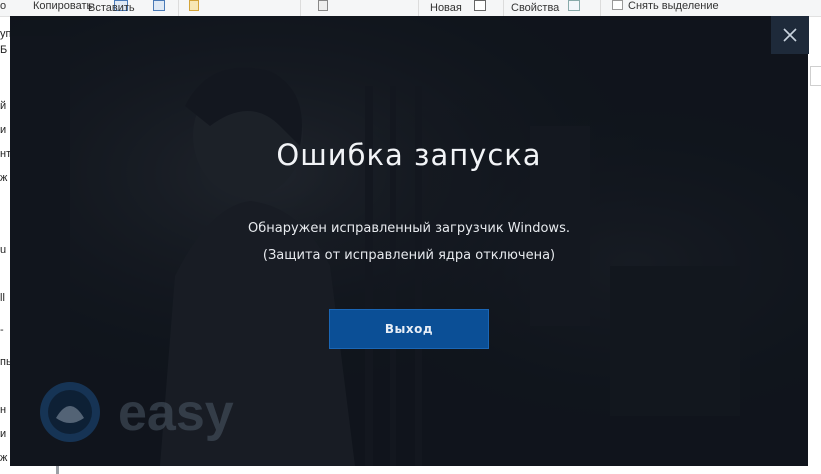 The image size is (821, 474). What do you see at coordinates (409, 255) in the screenshot?
I see `error-detail: (Защита от исправлений ядра отключена)` at bounding box center [409, 255].